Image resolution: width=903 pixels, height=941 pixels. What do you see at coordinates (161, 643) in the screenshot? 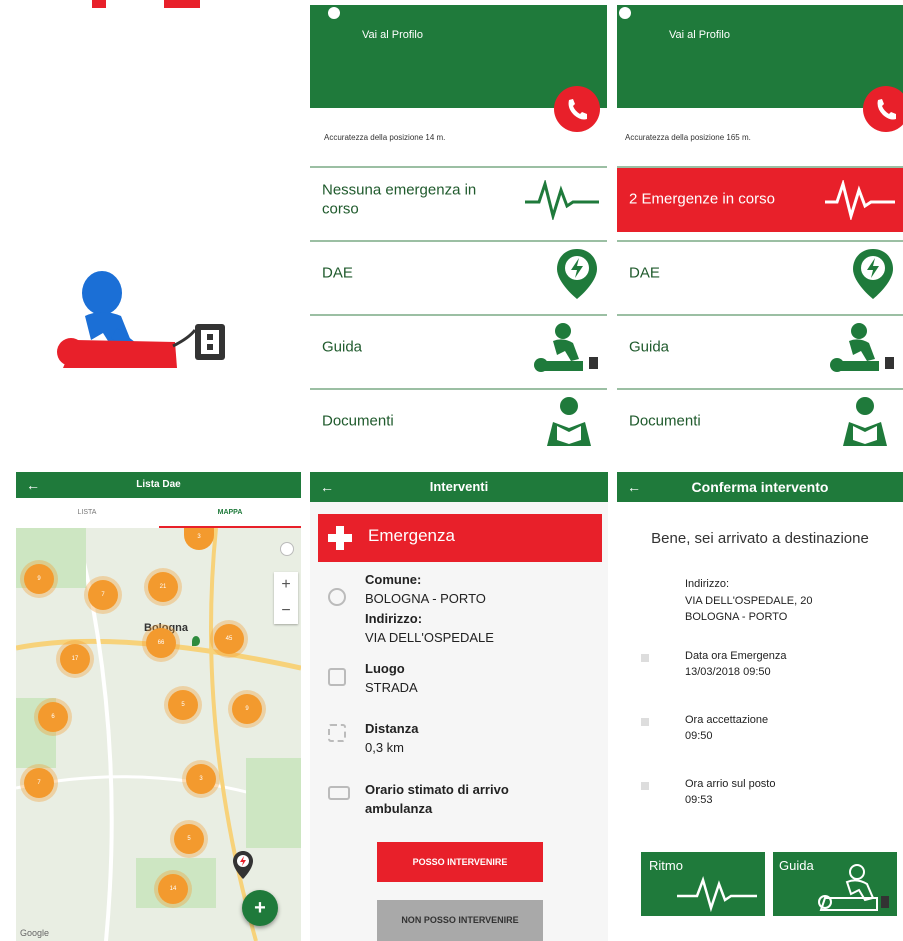
I see `cluster-marker: 66` at bounding box center [161, 643].